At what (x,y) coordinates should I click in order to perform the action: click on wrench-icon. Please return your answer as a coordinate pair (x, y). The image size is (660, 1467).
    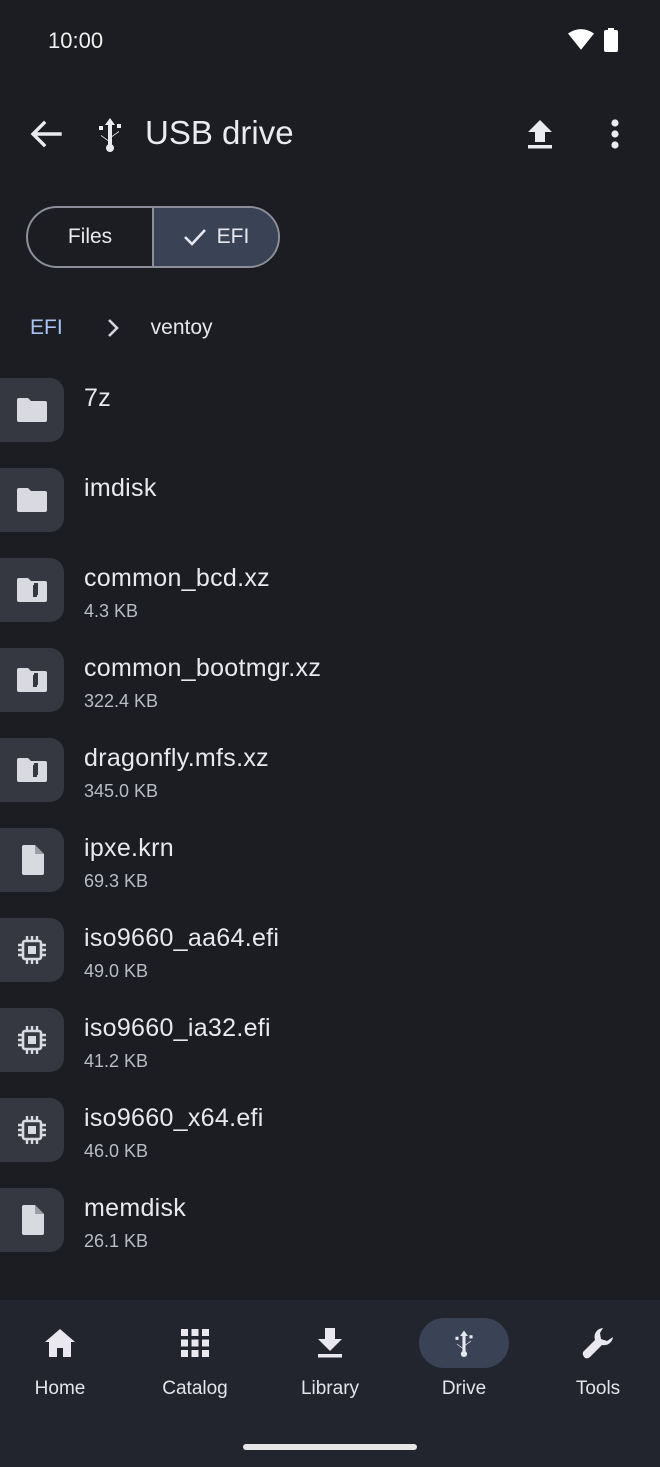
    Looking at the image, I should click on (598, 1343).